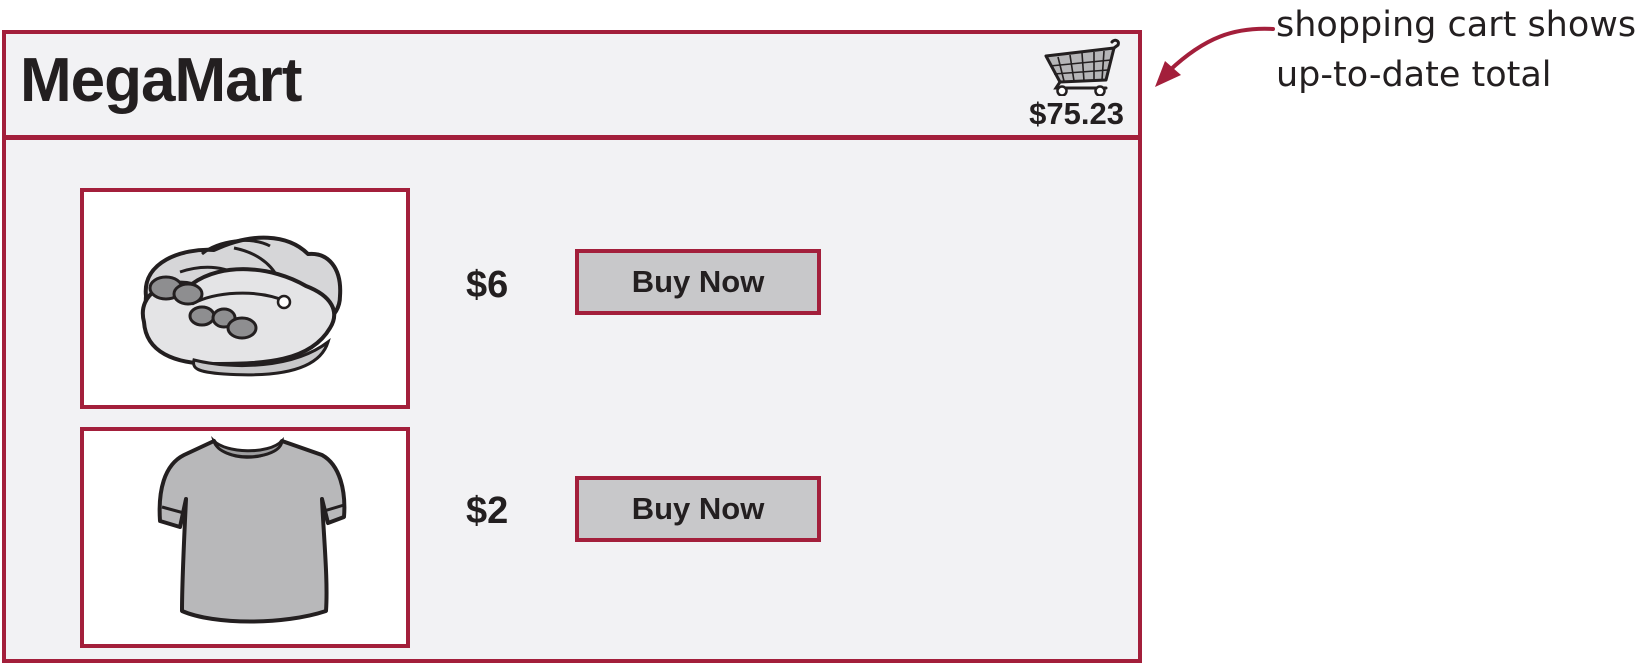 This screenshot has width=1645, height=667. Describe the element at coordinates (698, 282) in the screenshot. I see `buy-now-button-shoes: Buy Now` at that location.